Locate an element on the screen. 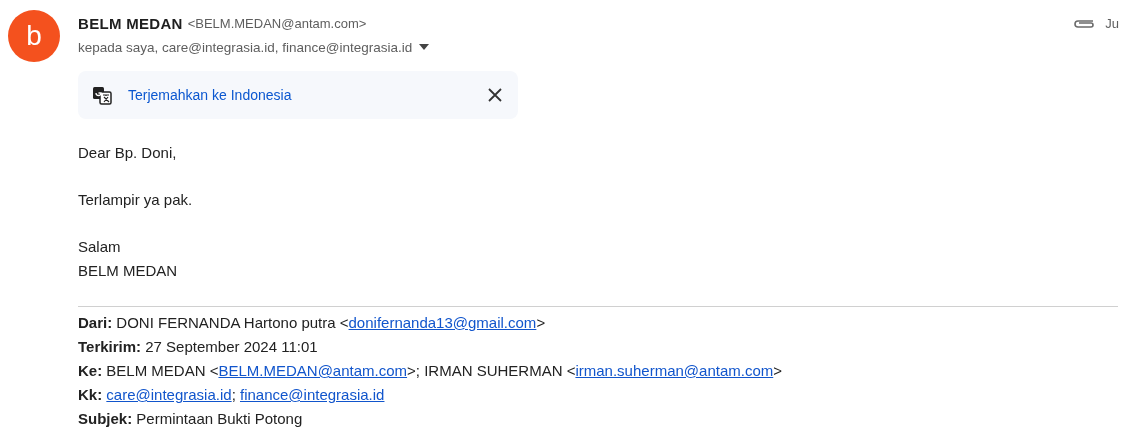  header-line: Subjek: Permintaan Bukti Potong is located at coordinates (190, 419).